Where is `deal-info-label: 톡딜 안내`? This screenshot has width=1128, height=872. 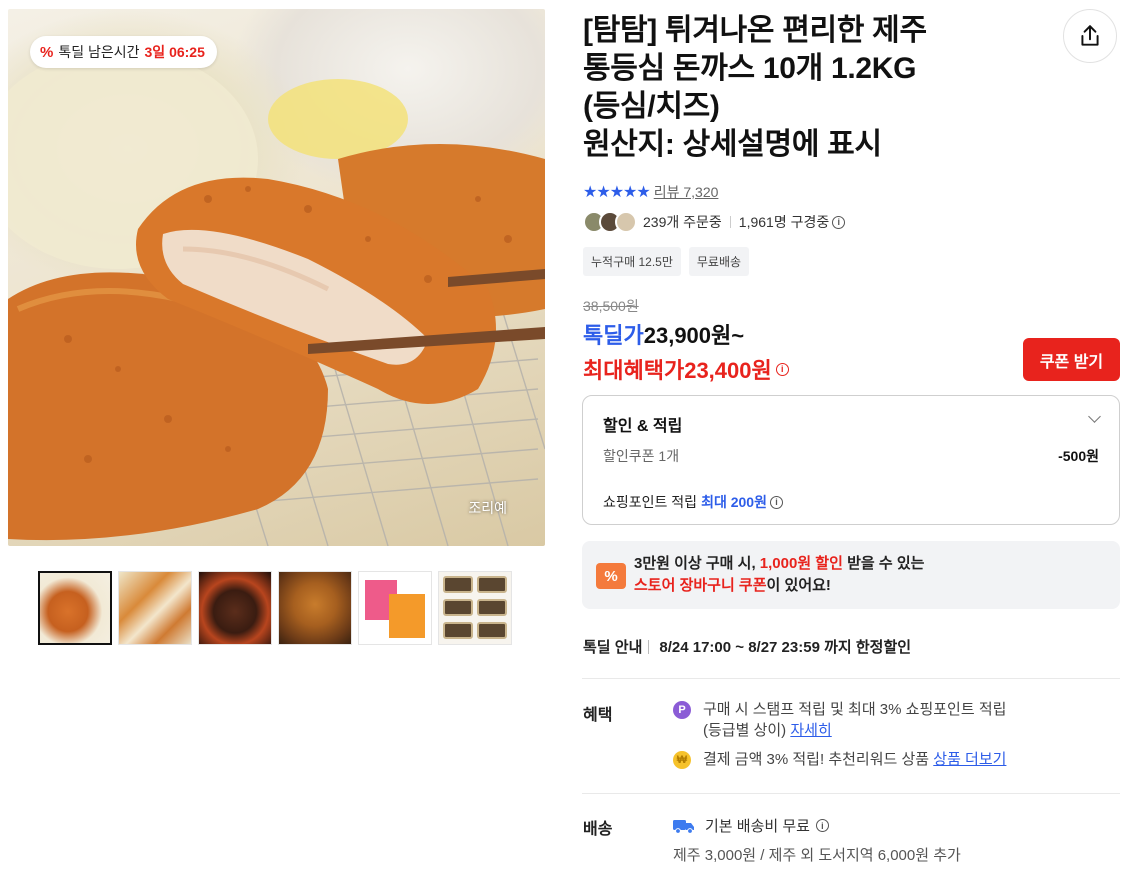 deal-info-label: 톡딜 안내 is located at coordinates (613, 647).